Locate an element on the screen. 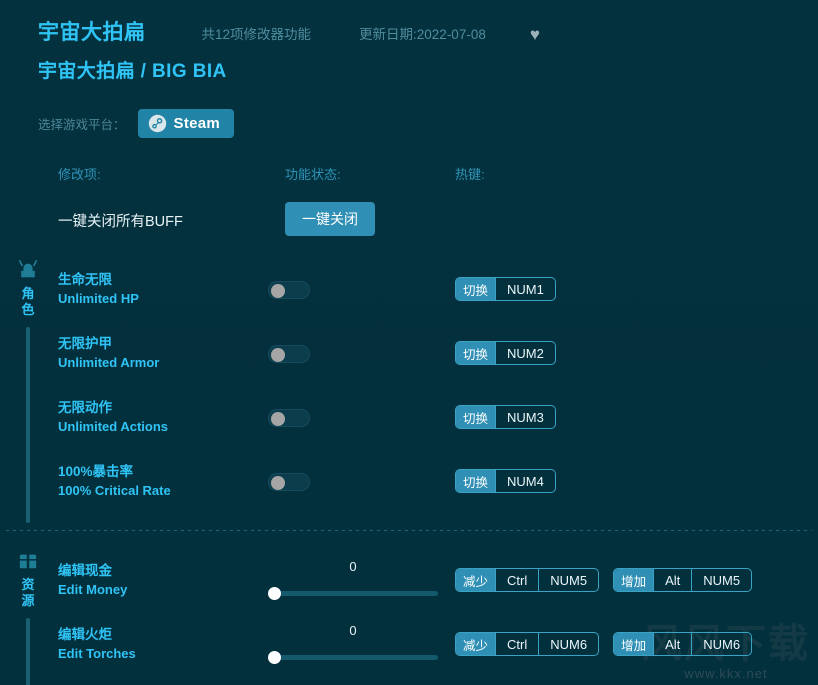 This screenshot has height=685, width=818. steam-icon is located at coordinates (157, 123).